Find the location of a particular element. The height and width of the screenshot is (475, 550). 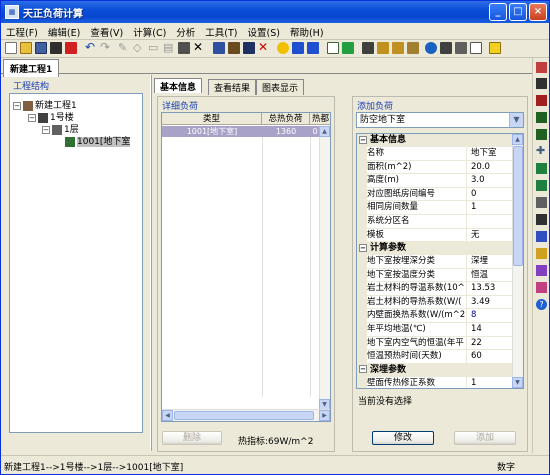

panel-splitter is located at coordinates (151, 263).